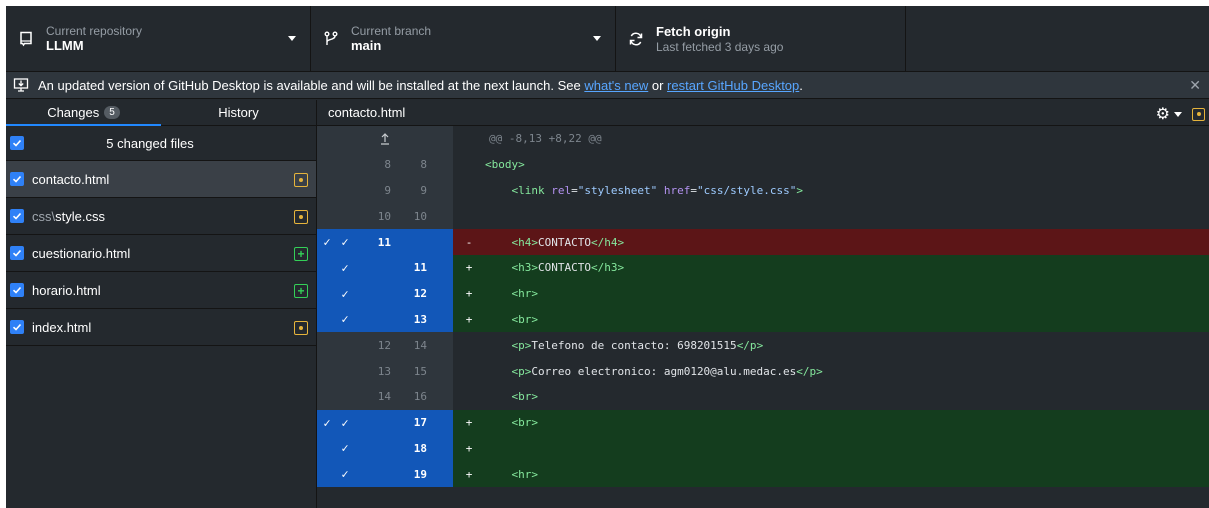 The image size is (1209, 508). Describe the element at coordinates (68, 216) in the screenshot. I see `file-name: css\style.css` at that location.